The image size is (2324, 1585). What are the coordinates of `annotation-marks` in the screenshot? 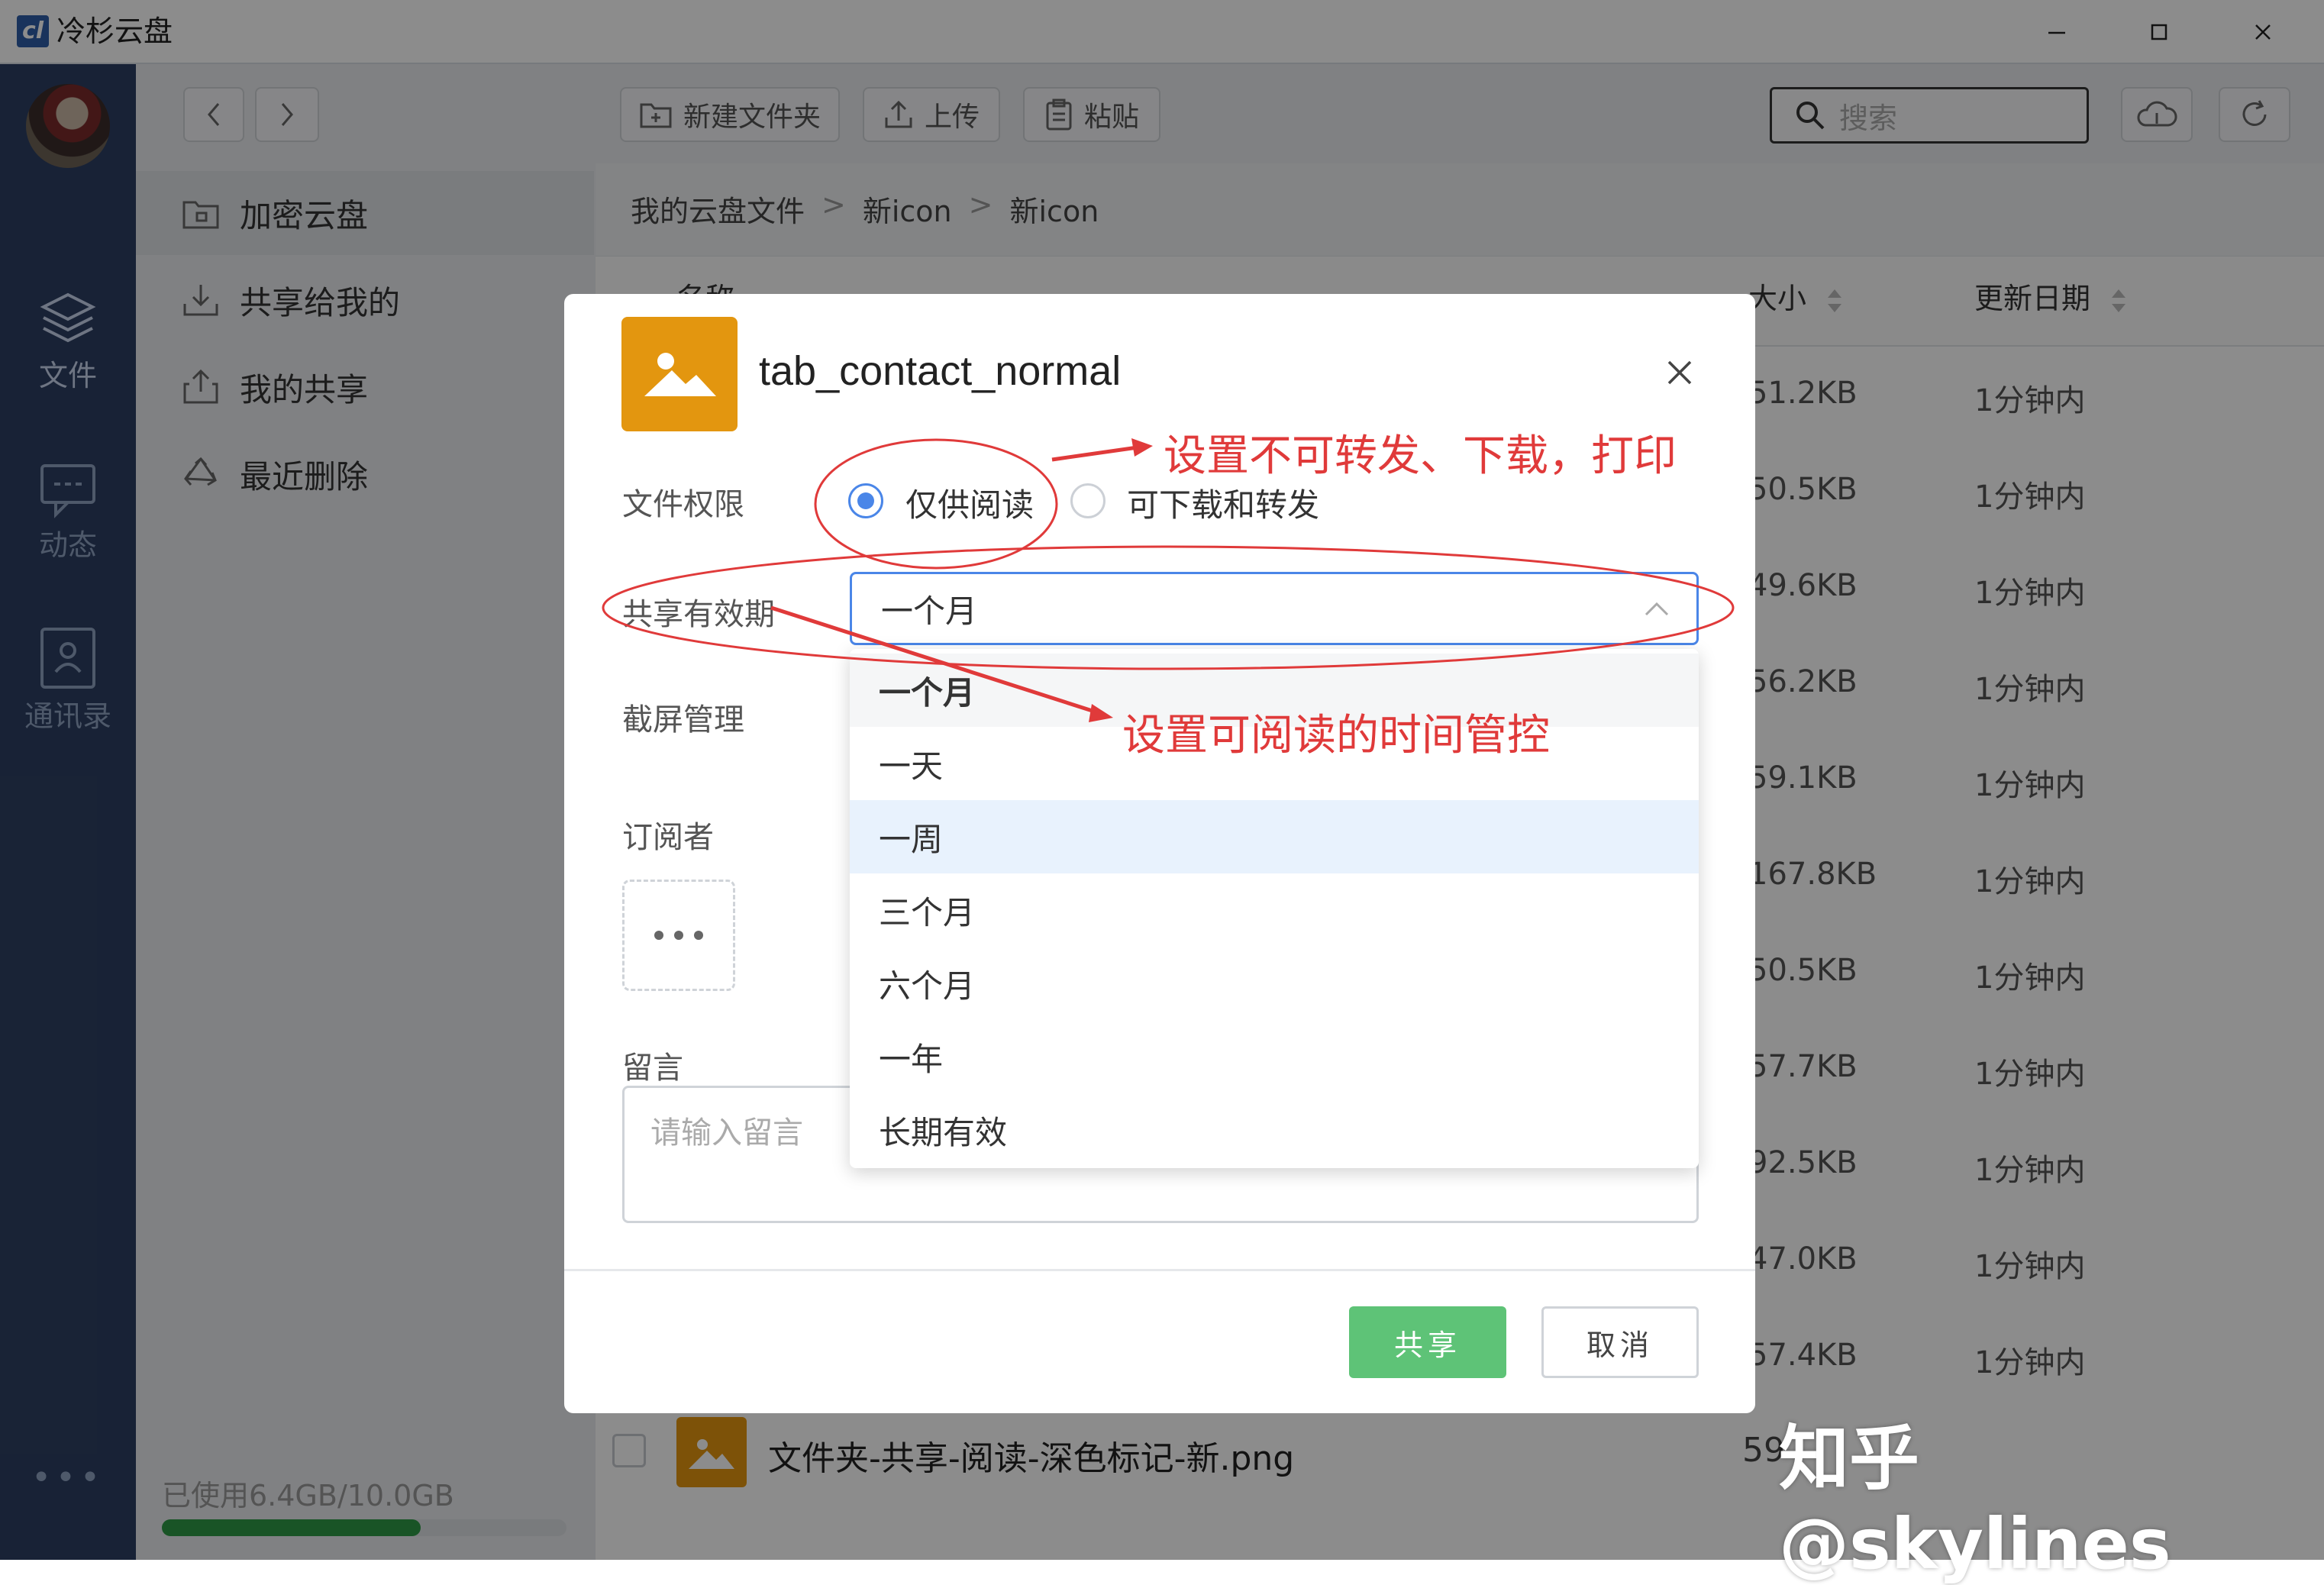 It's located at (1168, 580).